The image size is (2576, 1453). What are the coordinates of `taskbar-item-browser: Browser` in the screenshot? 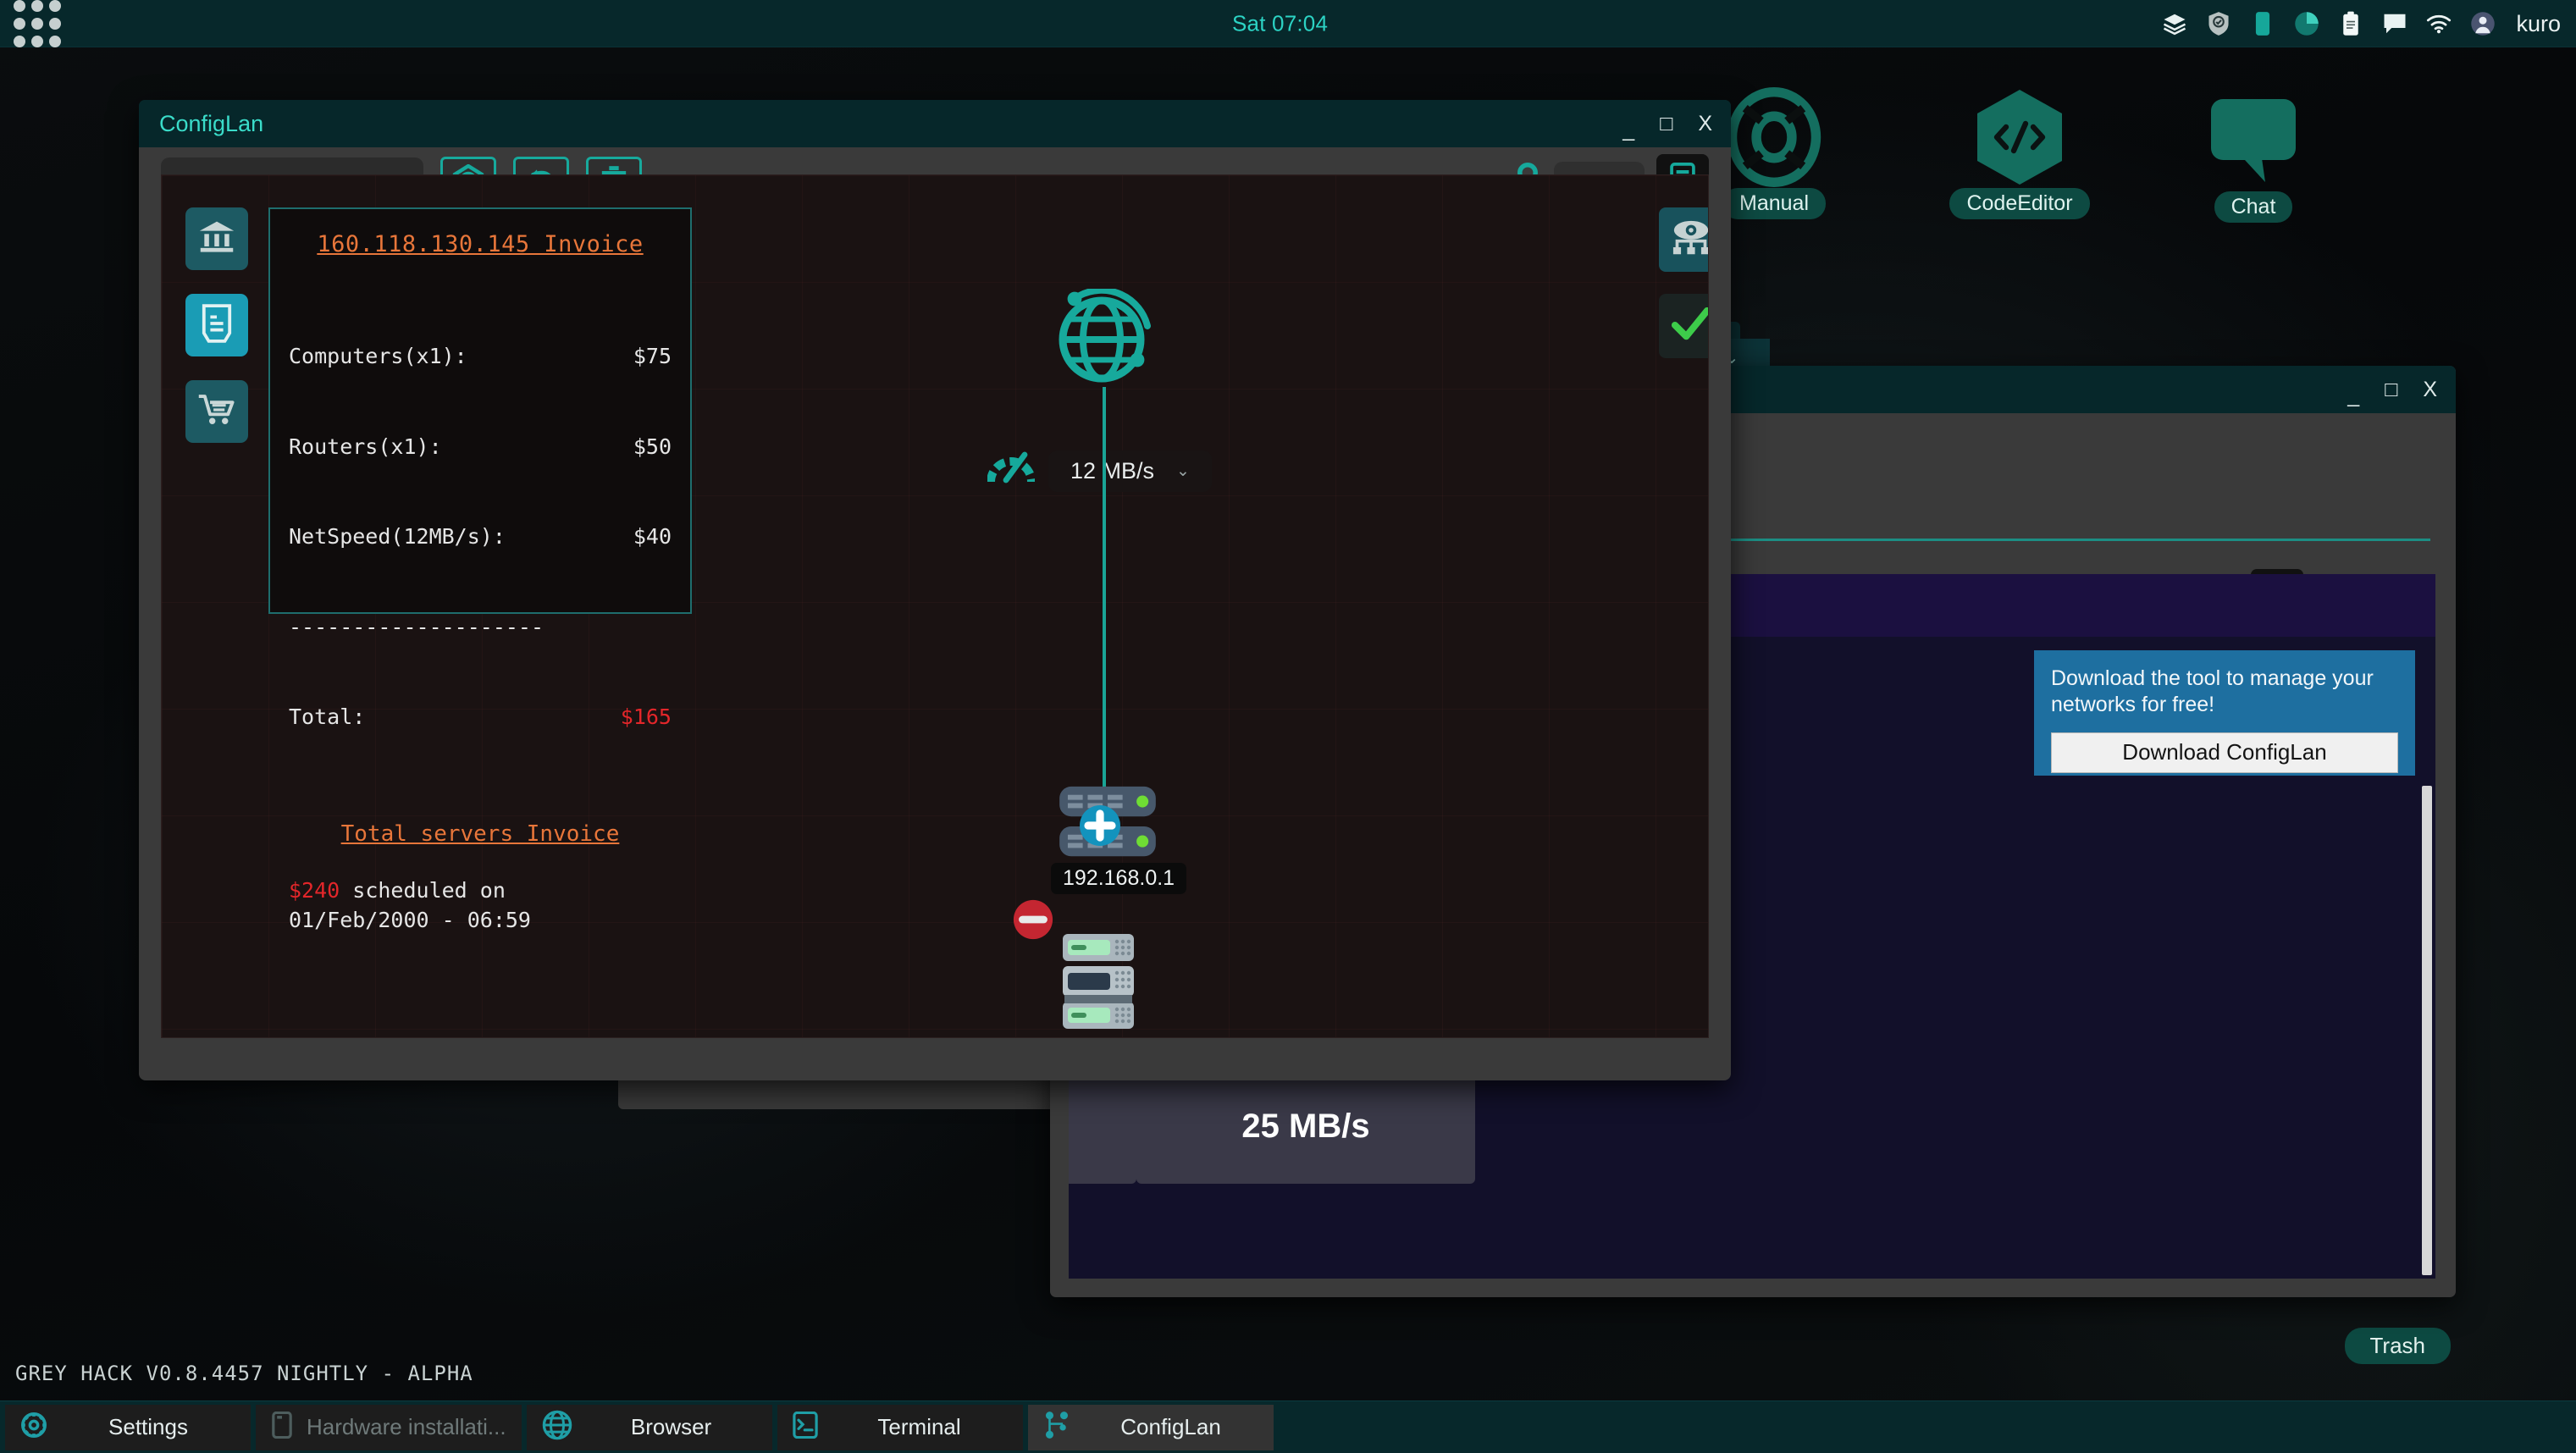 It's located at (649, 1427).